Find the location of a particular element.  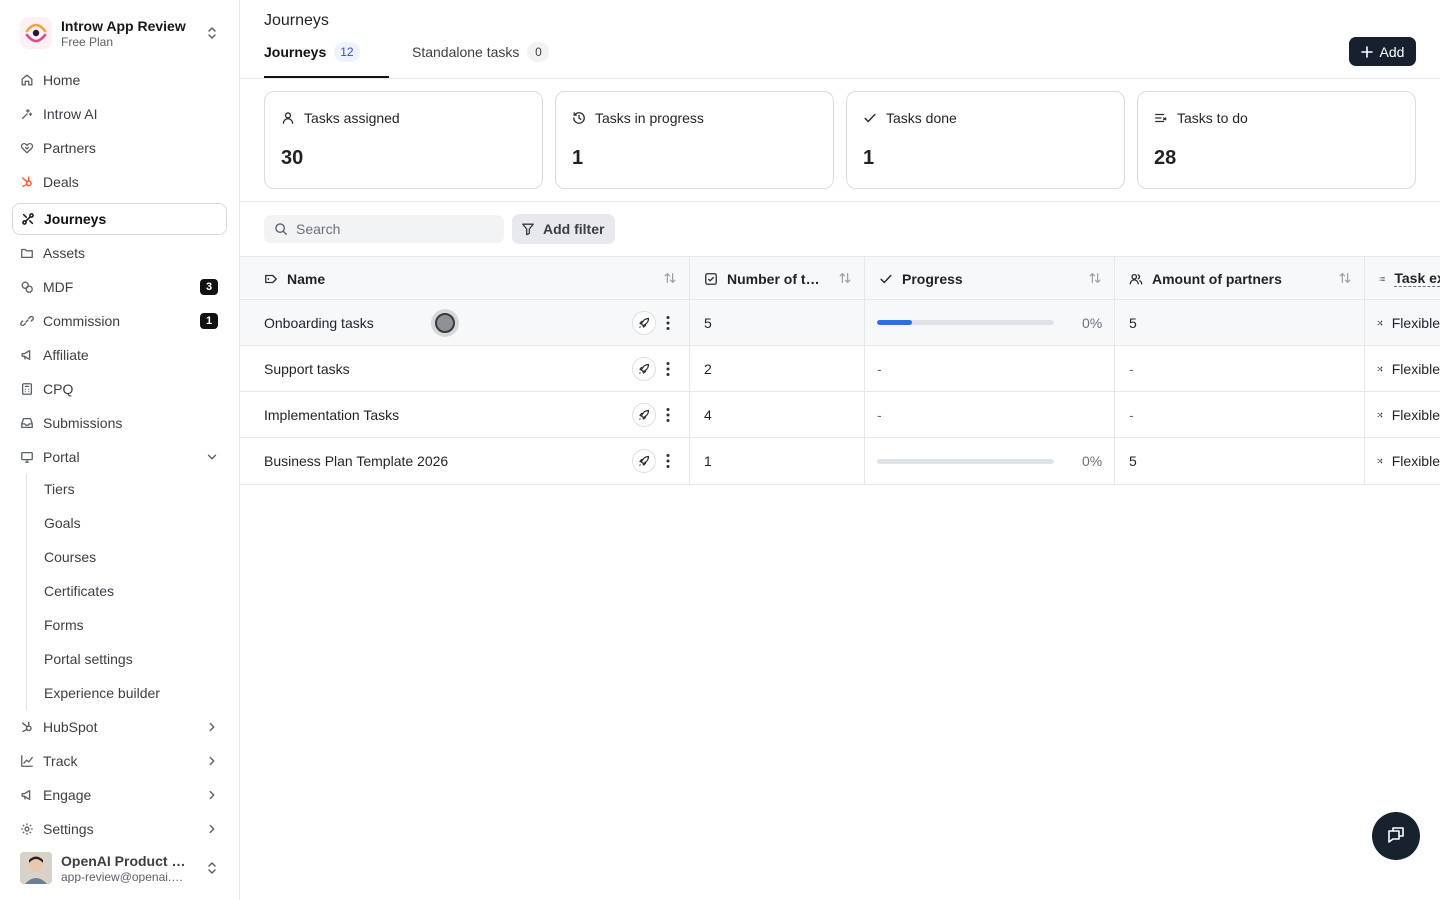

shuffle-icon is located at coordinates (1380, 368).